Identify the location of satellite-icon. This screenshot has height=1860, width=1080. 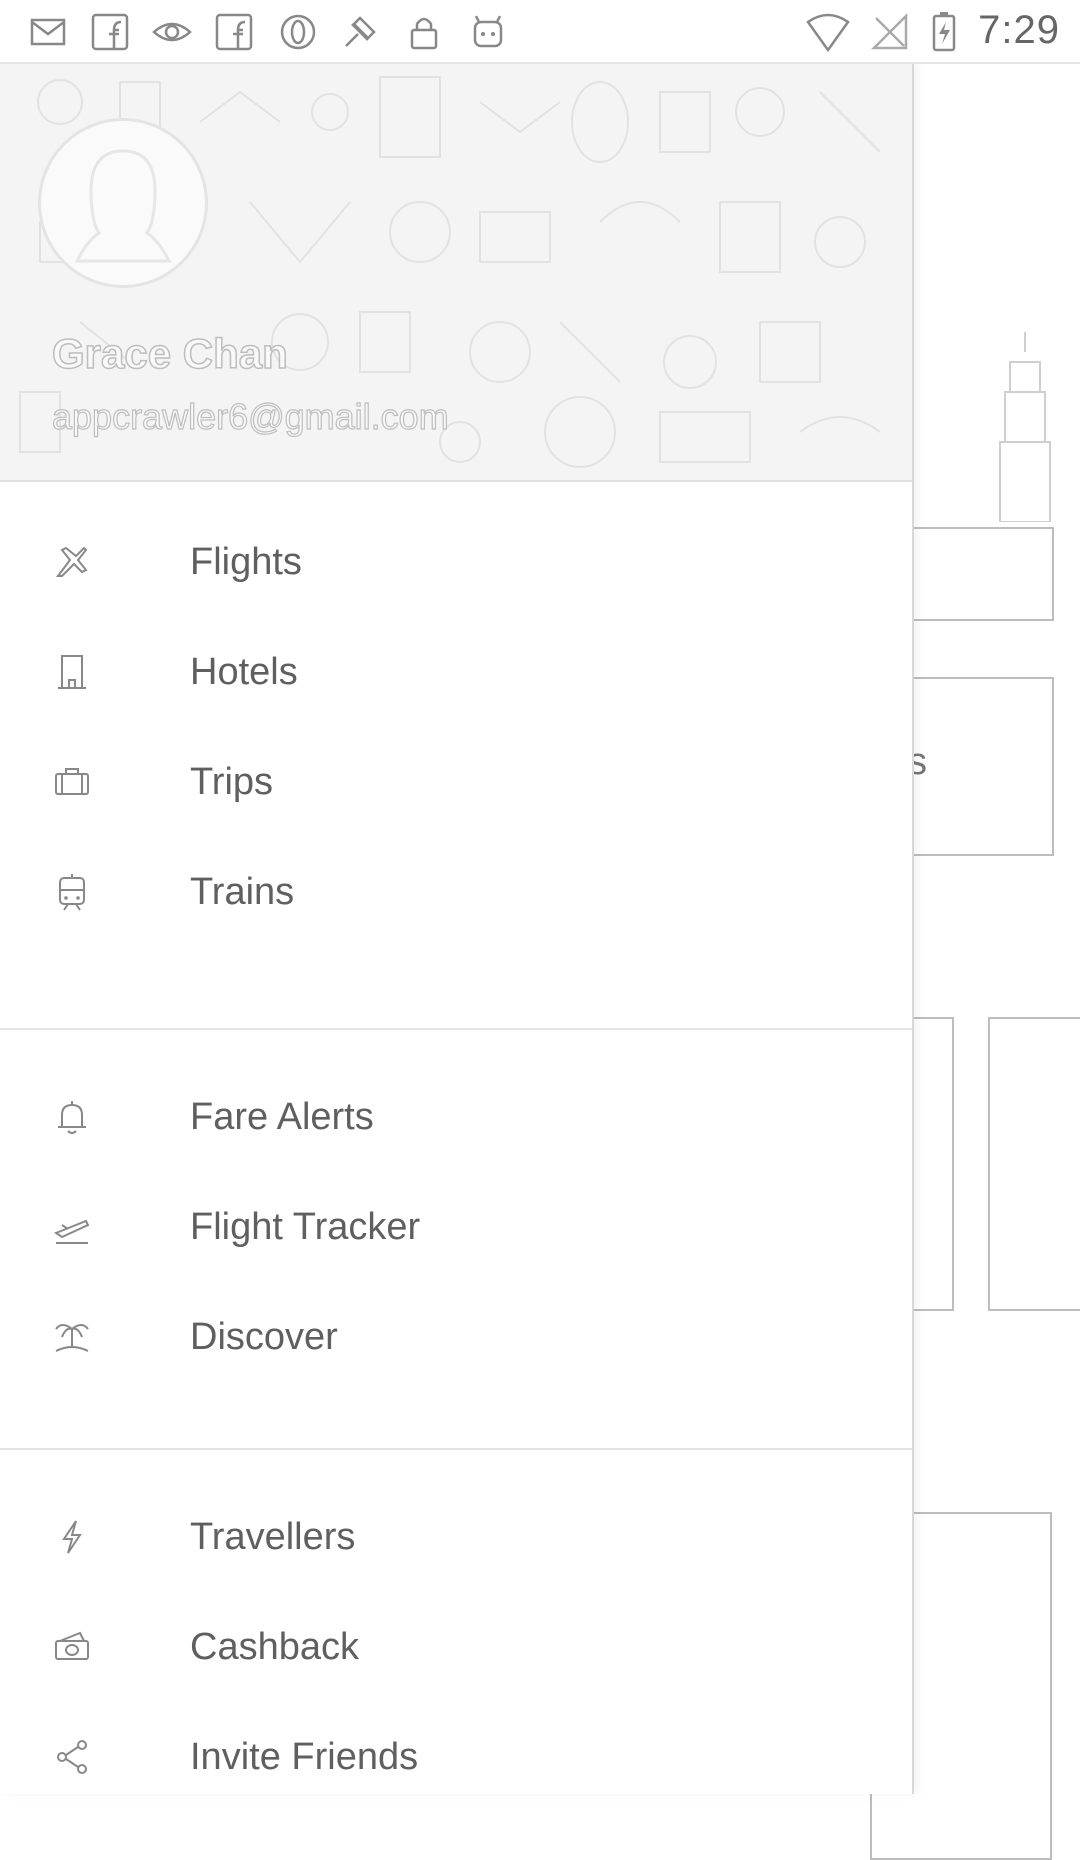
(360, 32).